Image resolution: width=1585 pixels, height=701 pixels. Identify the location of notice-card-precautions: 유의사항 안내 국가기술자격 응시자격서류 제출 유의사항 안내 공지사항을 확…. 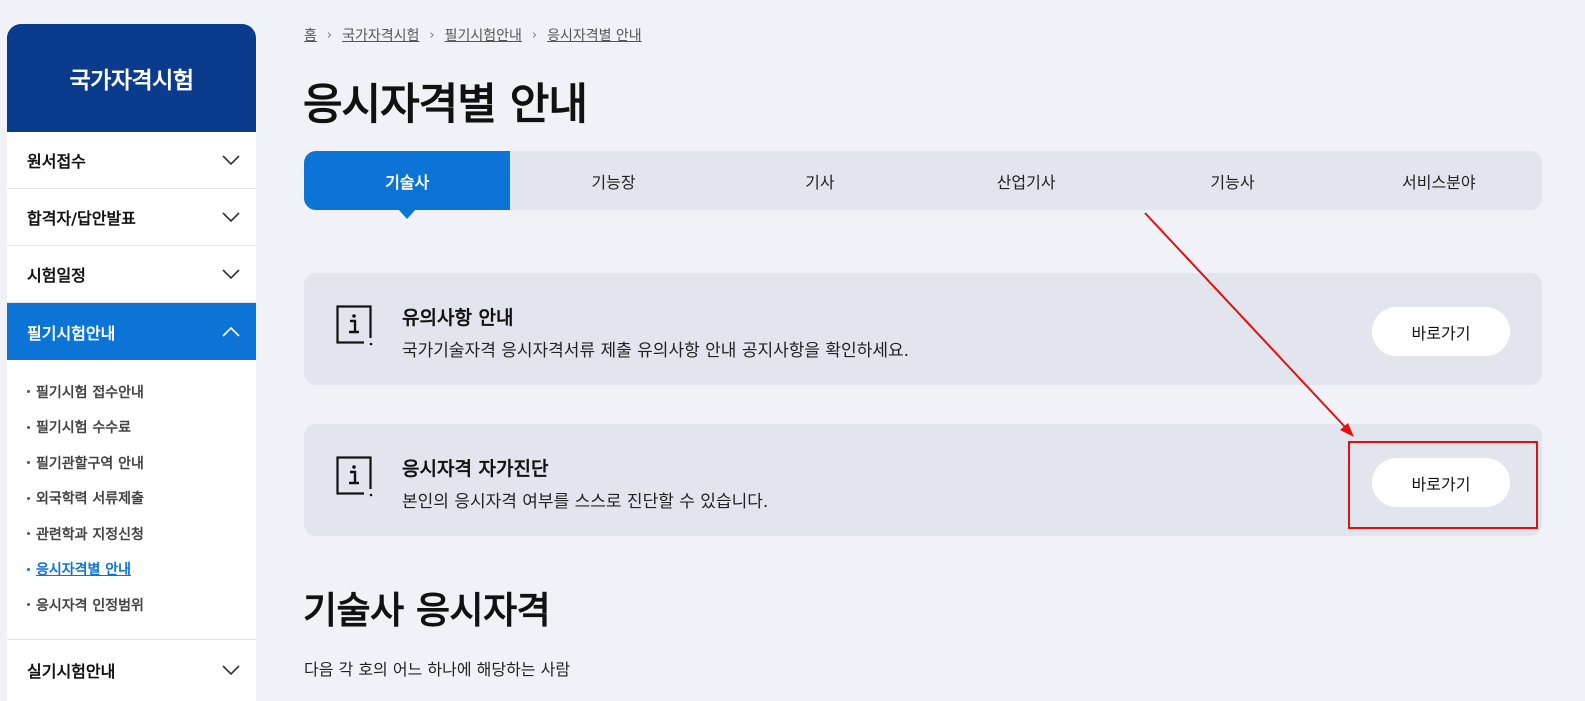
(923, 329).